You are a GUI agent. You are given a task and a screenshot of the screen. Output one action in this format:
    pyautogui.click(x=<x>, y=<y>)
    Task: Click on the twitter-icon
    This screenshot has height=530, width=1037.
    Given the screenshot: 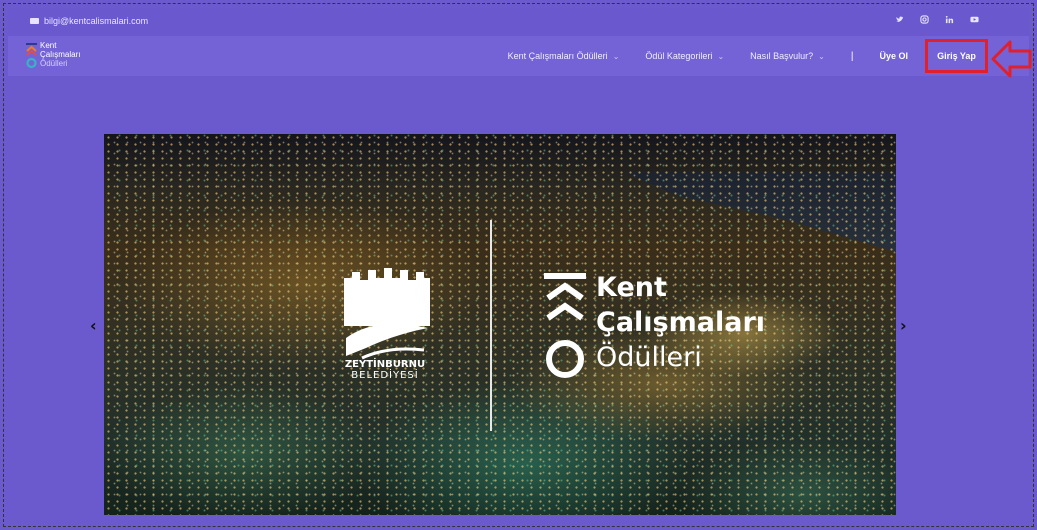 What is the action you would take?
    pyautogui.click(x=899, y=19)
    